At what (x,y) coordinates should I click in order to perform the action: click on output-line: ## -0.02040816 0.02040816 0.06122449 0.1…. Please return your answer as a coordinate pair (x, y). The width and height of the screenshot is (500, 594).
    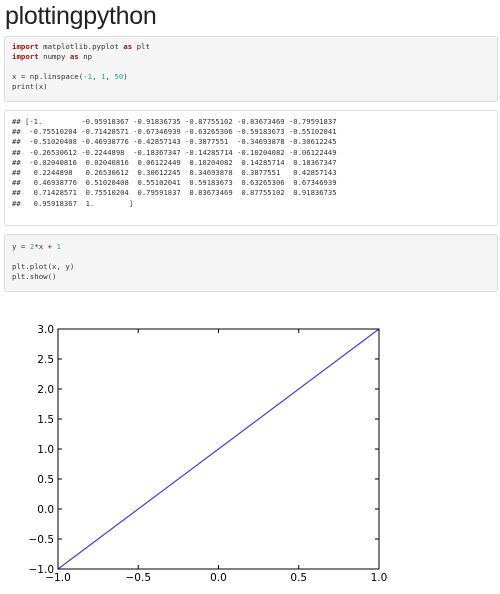
    Looking at the image, I should click on (174, 162).